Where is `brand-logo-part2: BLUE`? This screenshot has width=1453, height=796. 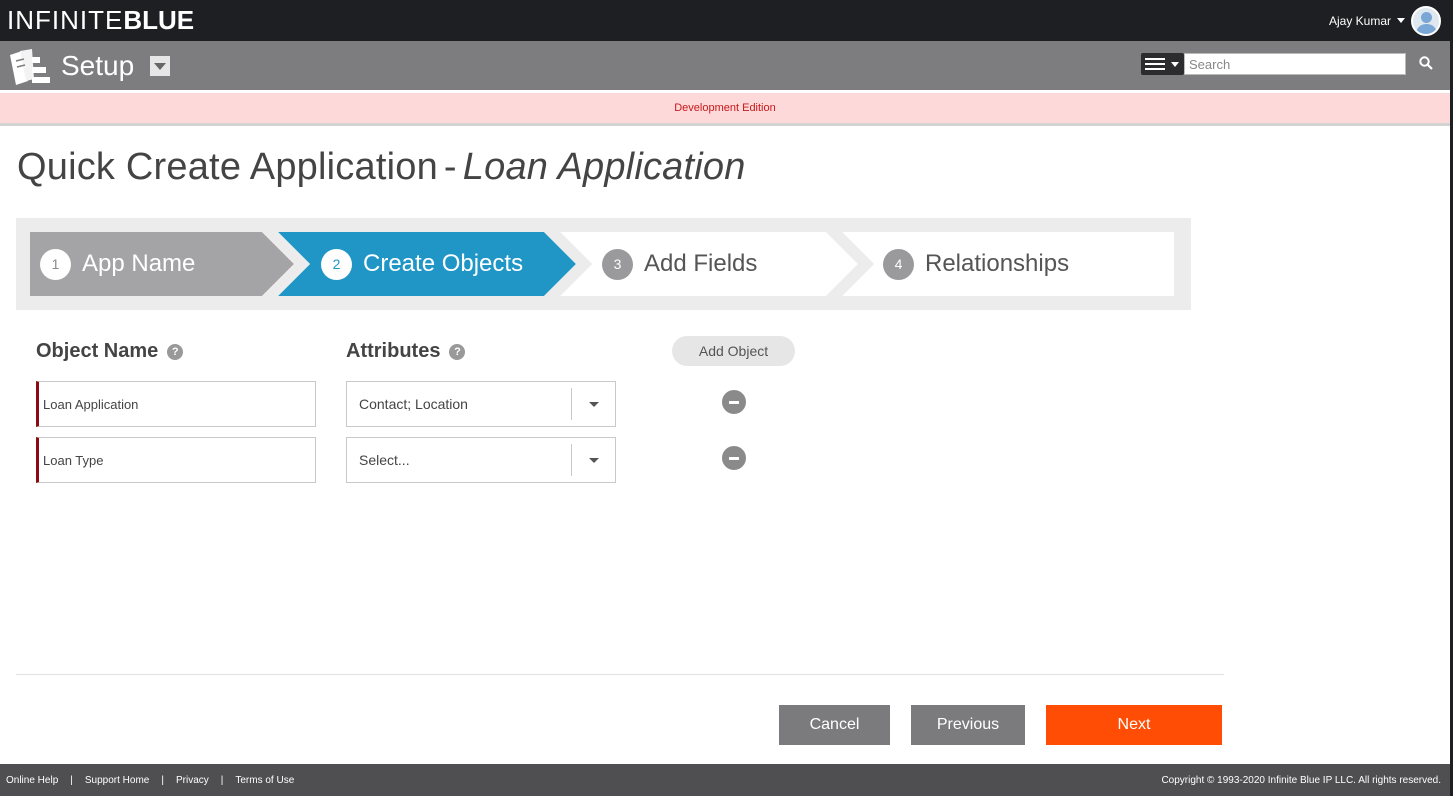 brand-logo-part2: BLUE is located at coordinates (159, 19).